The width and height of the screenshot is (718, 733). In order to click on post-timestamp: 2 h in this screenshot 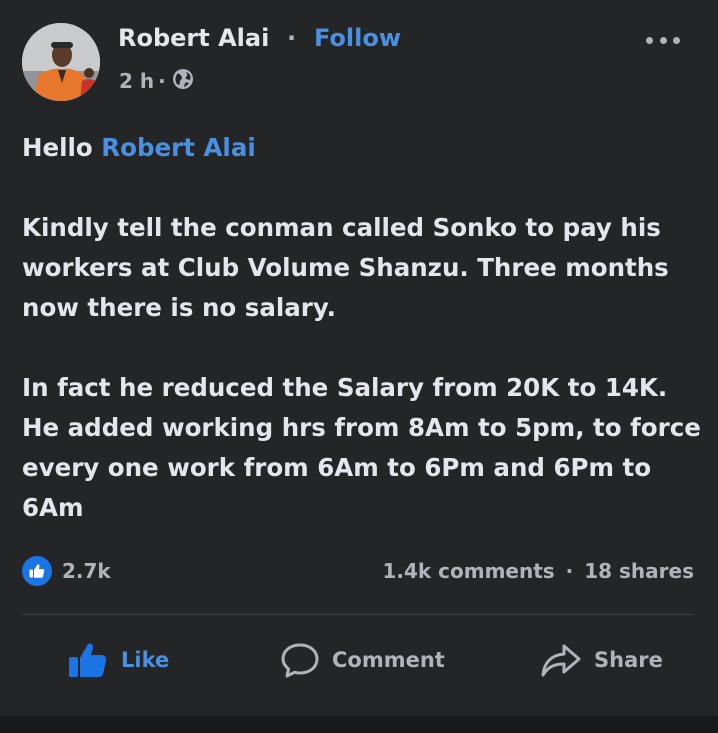, I will do `click(136, 81)`.